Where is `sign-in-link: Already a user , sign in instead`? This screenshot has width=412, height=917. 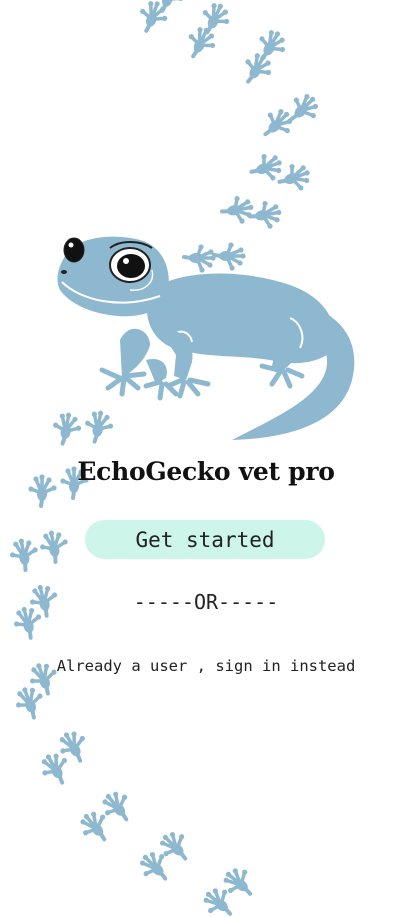 sign-in-link: Already a user , sign in instead is located at coordinates (206, 666).